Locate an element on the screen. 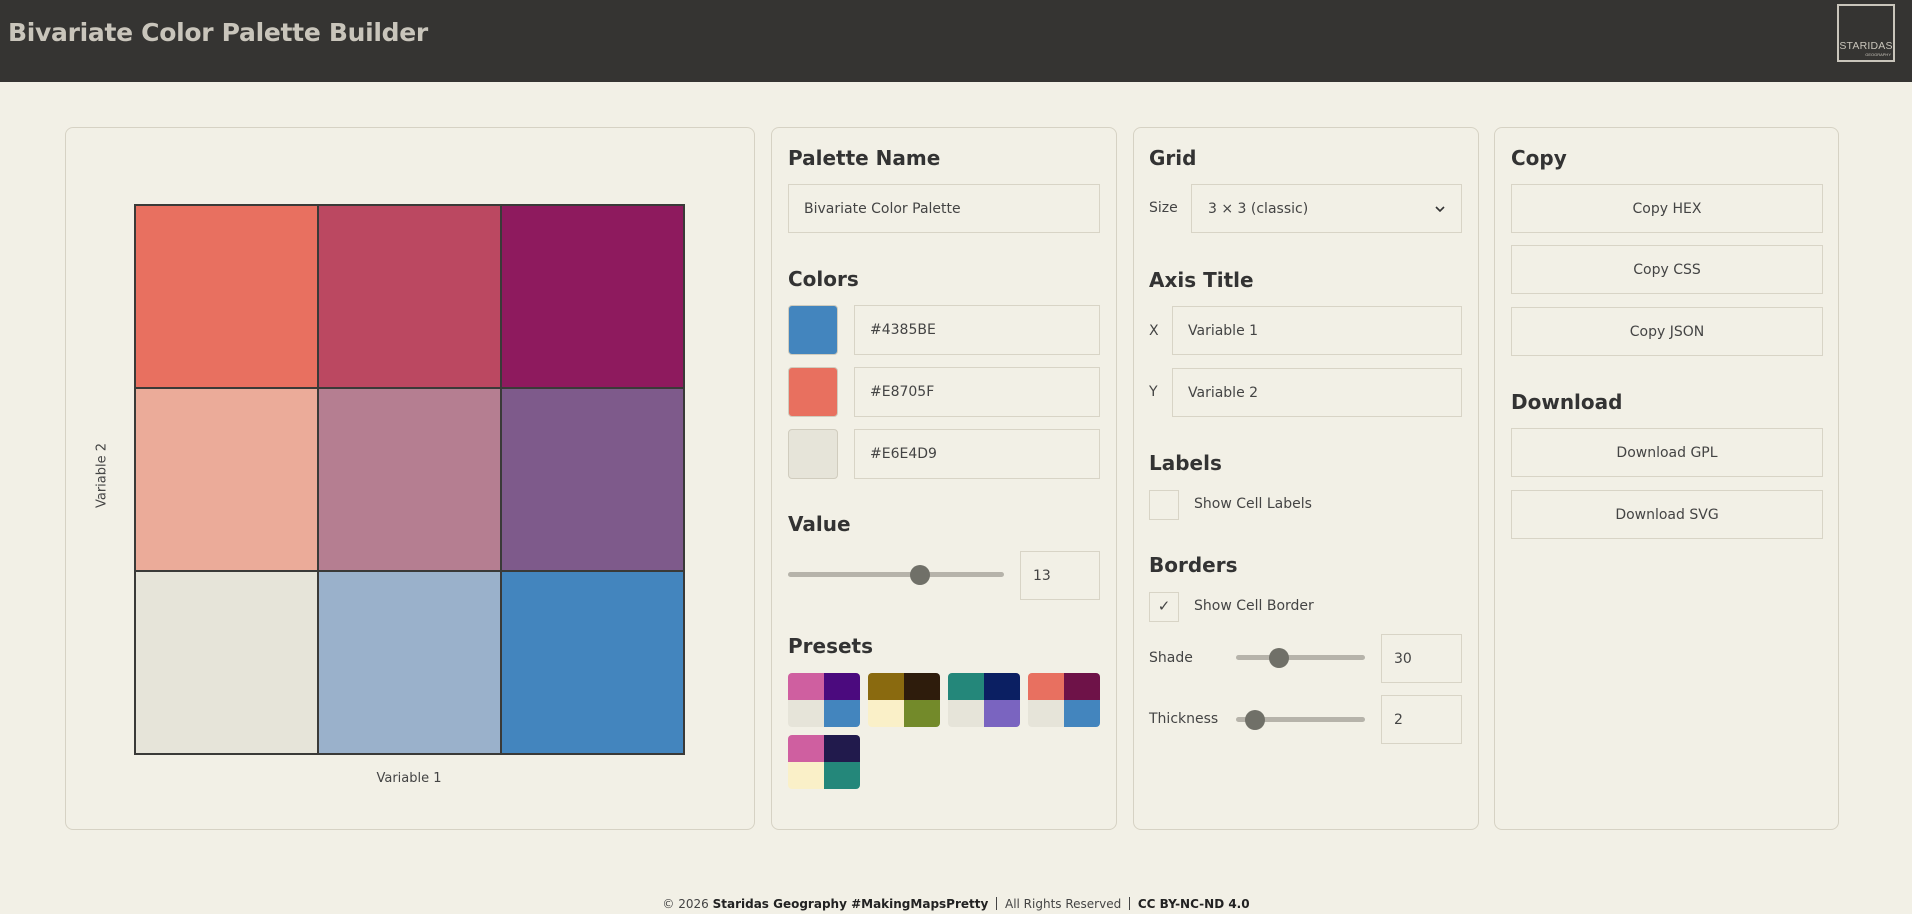 The image size is (1912, 914). color-hex-input-3: #E6E4D9 is located at coordinates (977, 454).